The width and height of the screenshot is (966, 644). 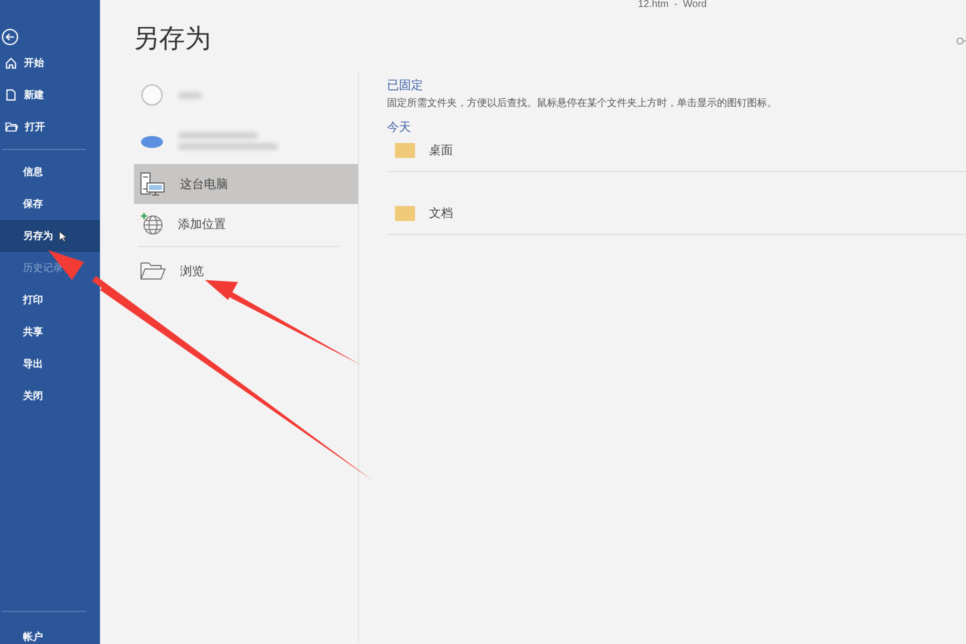 What do you see at coordinates (676, 154) in the screenshot?
I see `folder-item: 桌面` at bounding box center [676, 154].